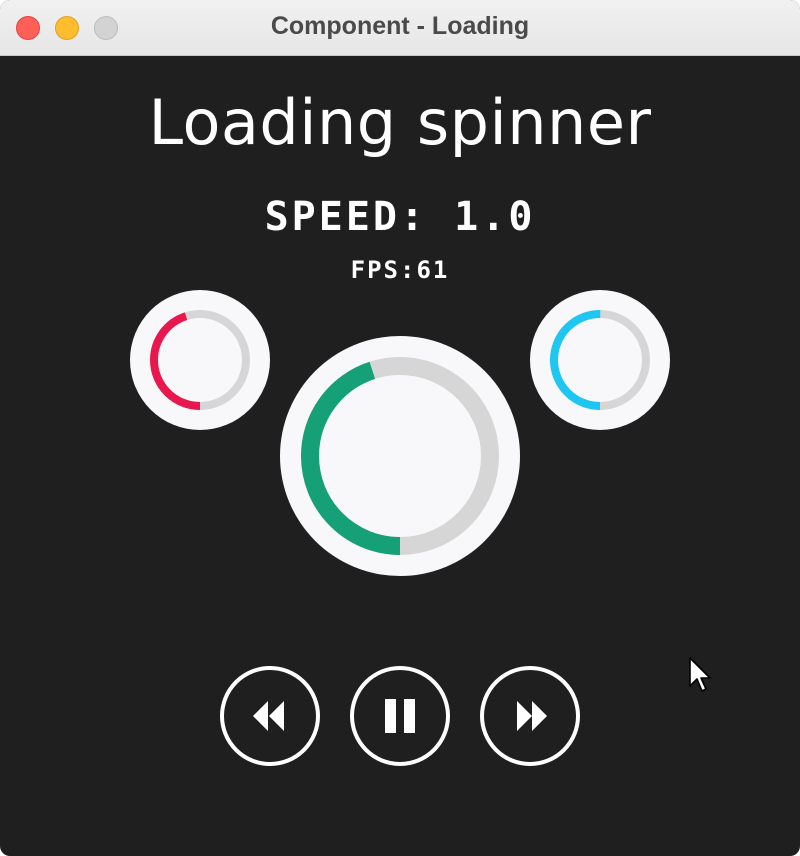 The image size is (800, 856). I want to click on small-spinner-left, so click(200, 360).